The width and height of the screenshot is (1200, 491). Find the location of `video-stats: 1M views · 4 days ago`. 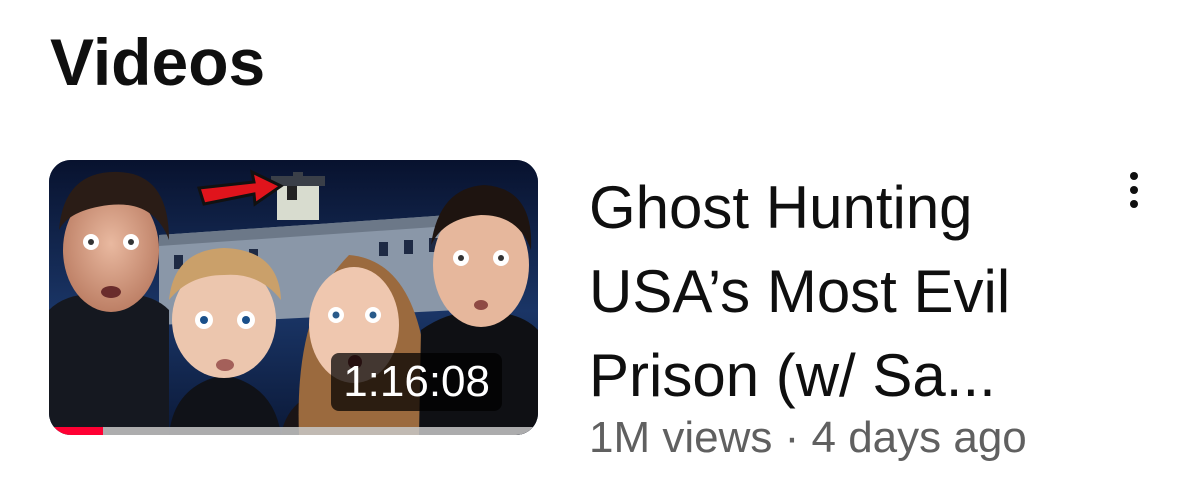

video-stats: 1M views · 4 days ago is located at coordinates (849, 438).